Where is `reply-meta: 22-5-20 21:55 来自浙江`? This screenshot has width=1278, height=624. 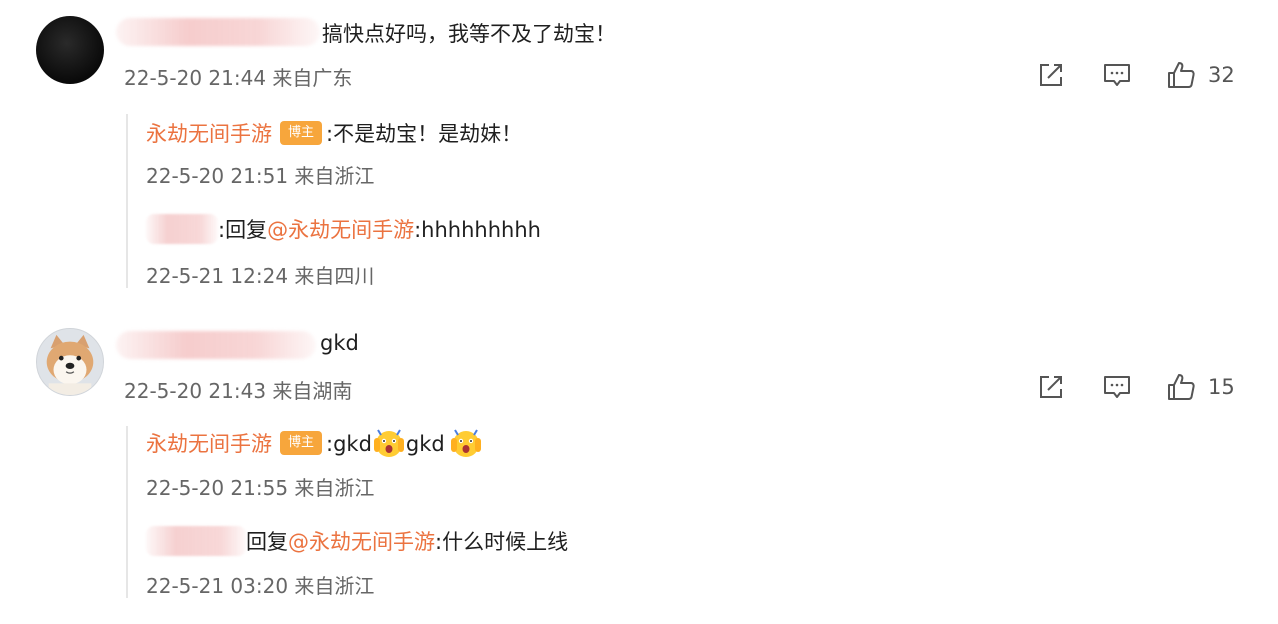 reply-meta: 22-5-20 21:55 来自浙江 is located at coordinates (260, 486).